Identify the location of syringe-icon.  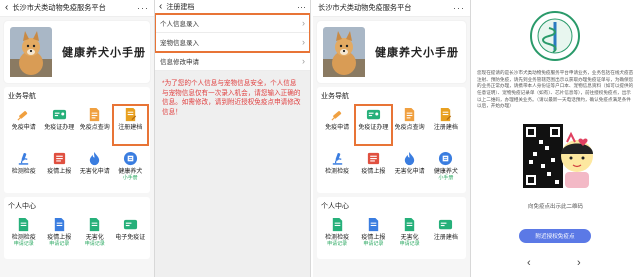
(22, 116).